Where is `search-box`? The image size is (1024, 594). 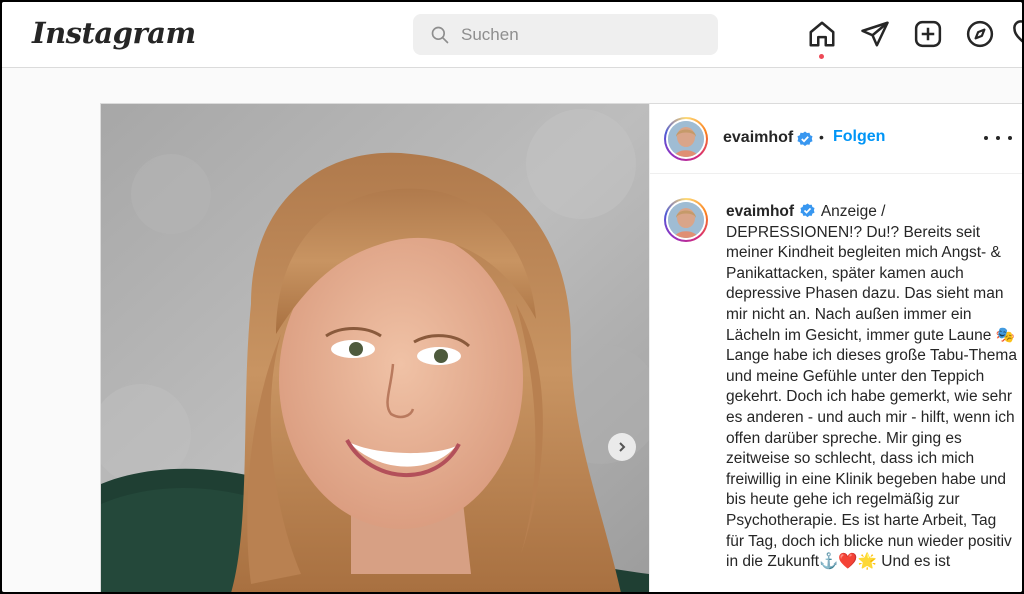
search-box is located at coordinates (565, 34).